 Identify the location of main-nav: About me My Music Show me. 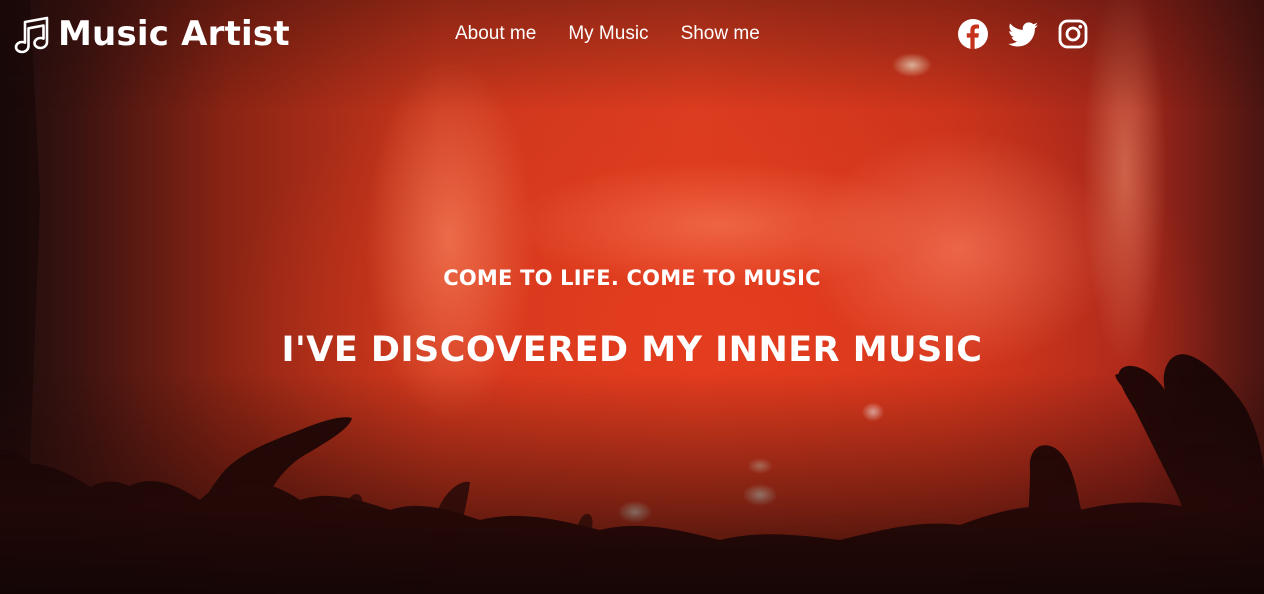
(607, 34).